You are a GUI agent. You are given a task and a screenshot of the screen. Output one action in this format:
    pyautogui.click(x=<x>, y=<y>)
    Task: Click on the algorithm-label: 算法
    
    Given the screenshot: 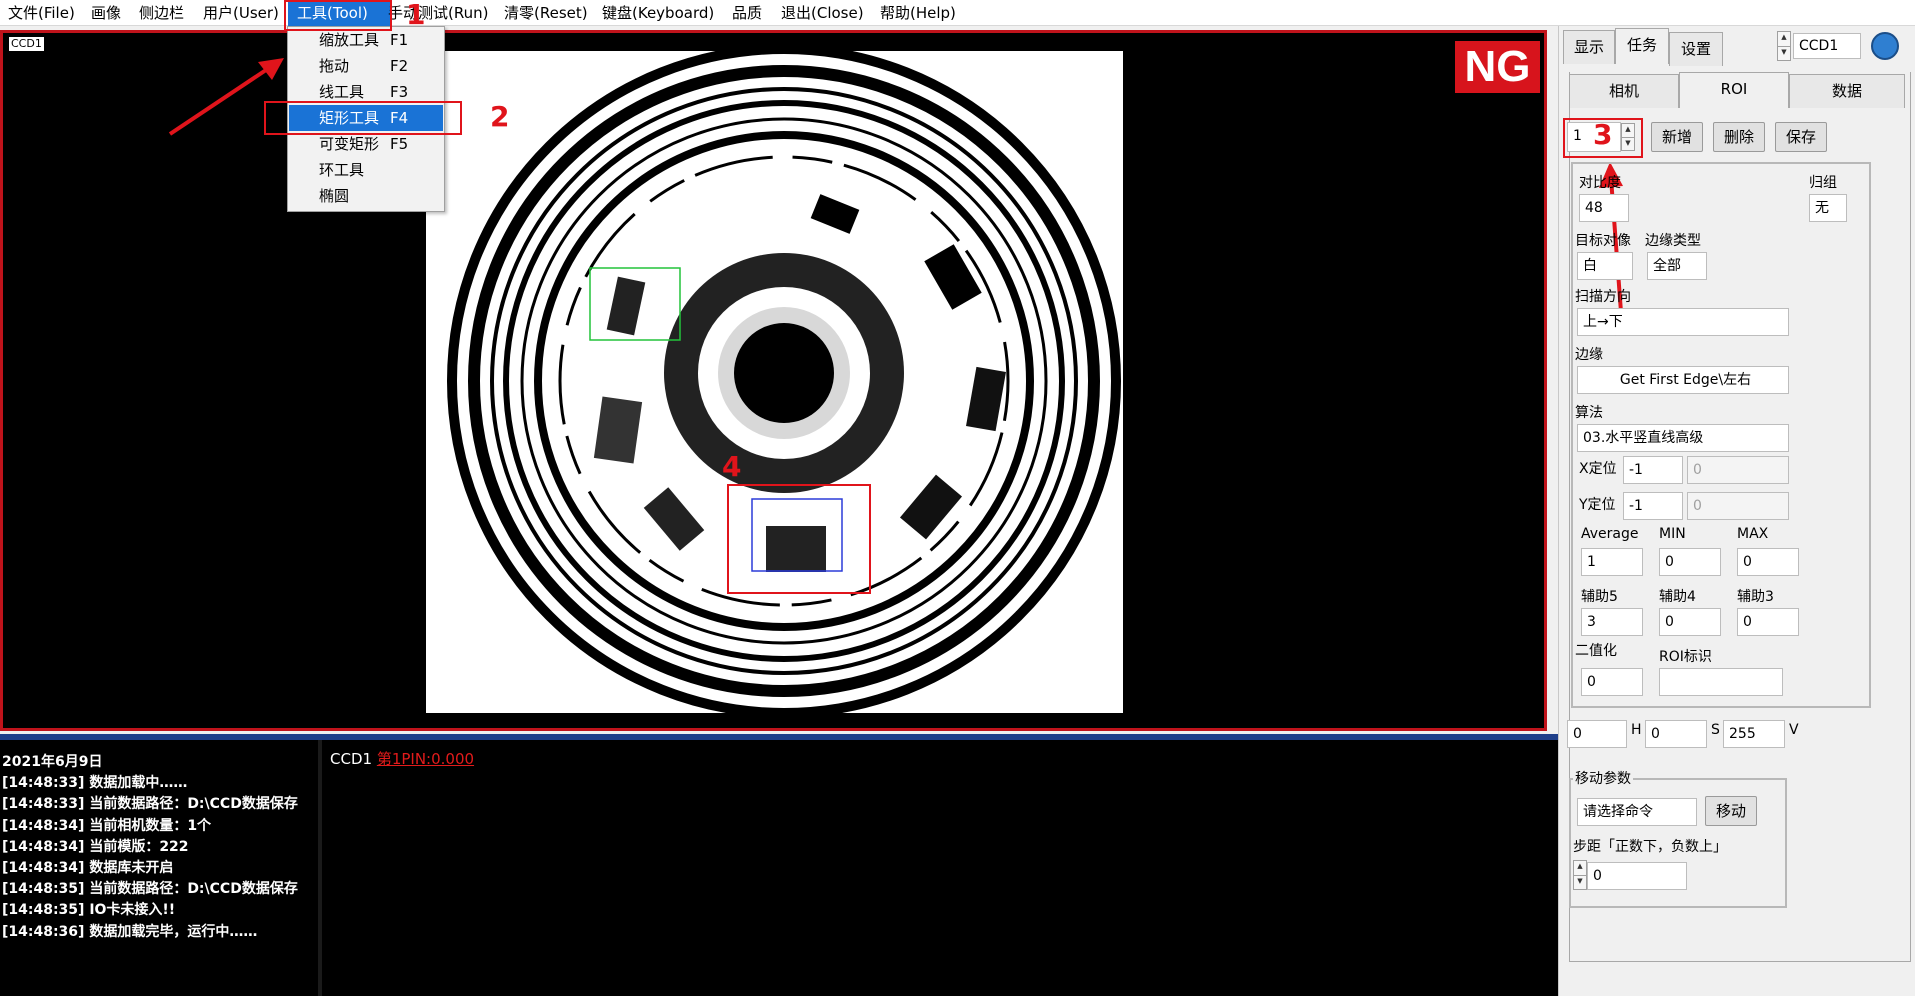 What is the action you would take?
    pyautogui.click(x=1589, y=413)
    